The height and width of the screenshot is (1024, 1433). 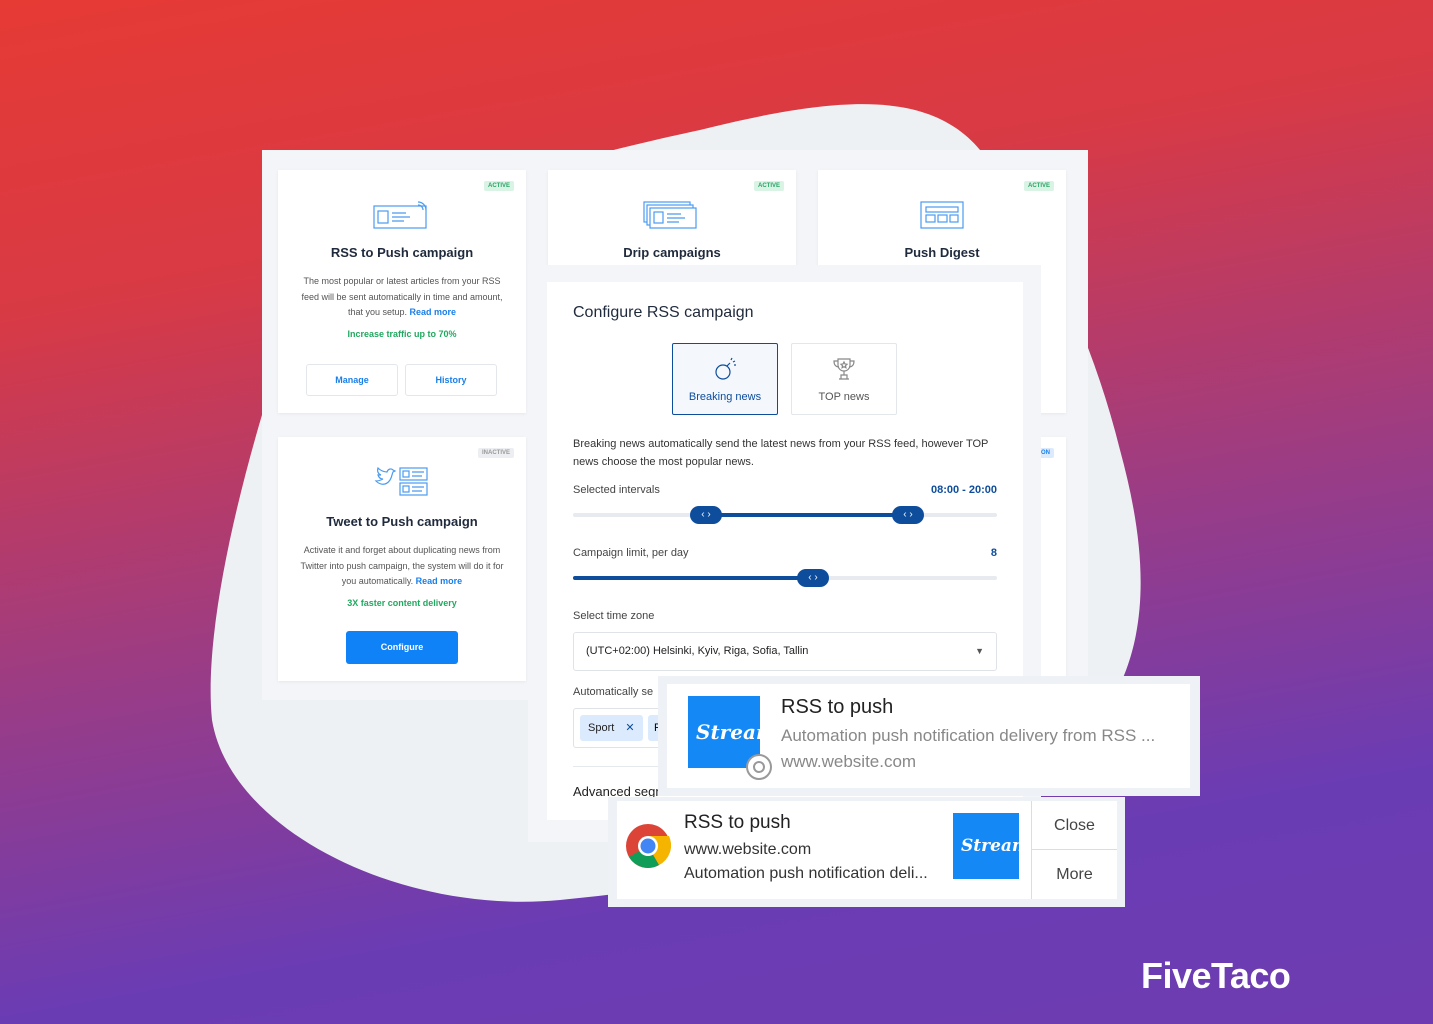 What do you see at coordinates (352, 380) in the screenshot?
I see `manage-button: Manage` at bounding box center [352, 380].